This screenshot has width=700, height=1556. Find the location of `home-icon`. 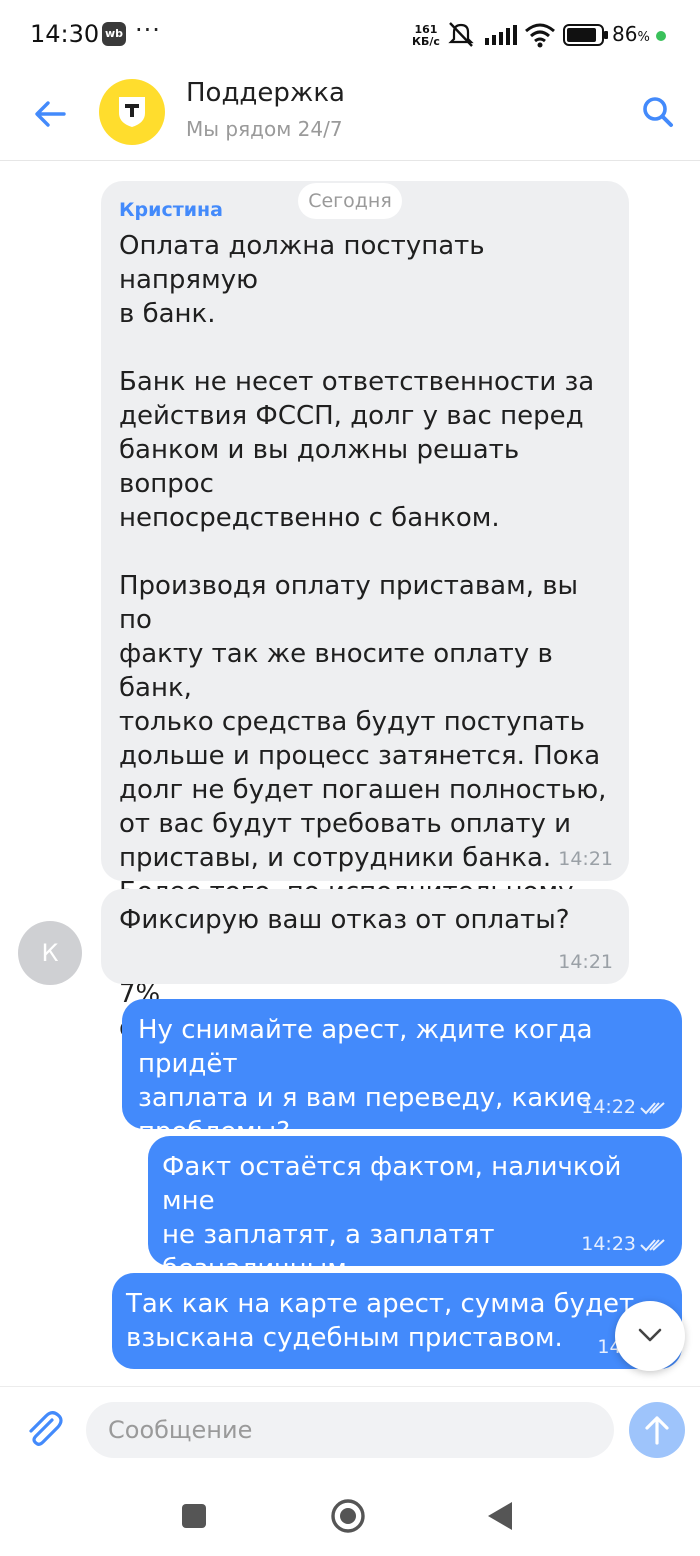

home-icon is located at coordinates (348, 1516).